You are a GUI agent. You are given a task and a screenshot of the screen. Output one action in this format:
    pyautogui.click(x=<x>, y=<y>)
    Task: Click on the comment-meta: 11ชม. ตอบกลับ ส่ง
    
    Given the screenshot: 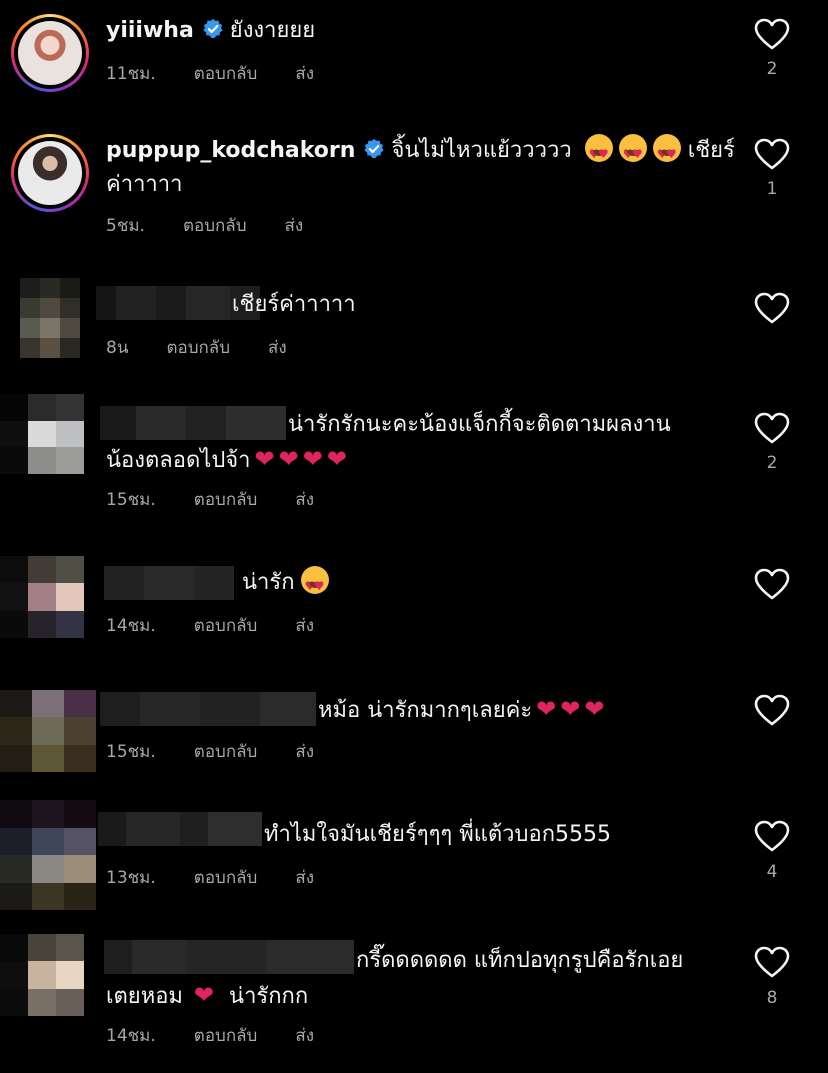 What is the action you would take?
    pyautogui.click(x=229, y=73)
    